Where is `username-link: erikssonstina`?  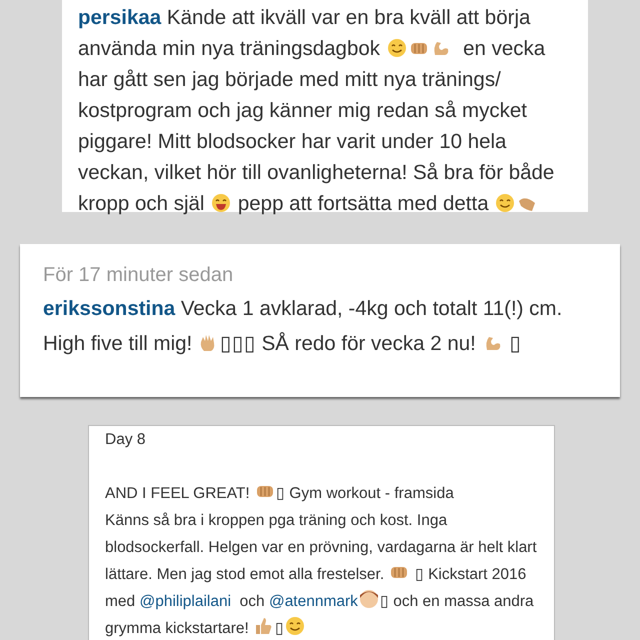 username-link: erikssonstina is located at coordinates (109, 308).